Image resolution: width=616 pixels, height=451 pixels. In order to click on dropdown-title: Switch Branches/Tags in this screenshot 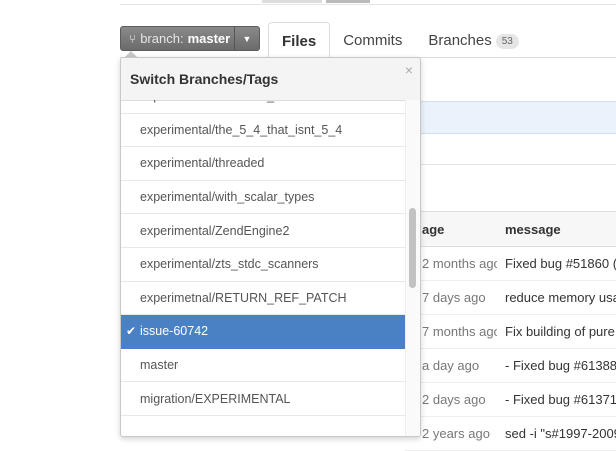, I will do `click(204, 79)`.